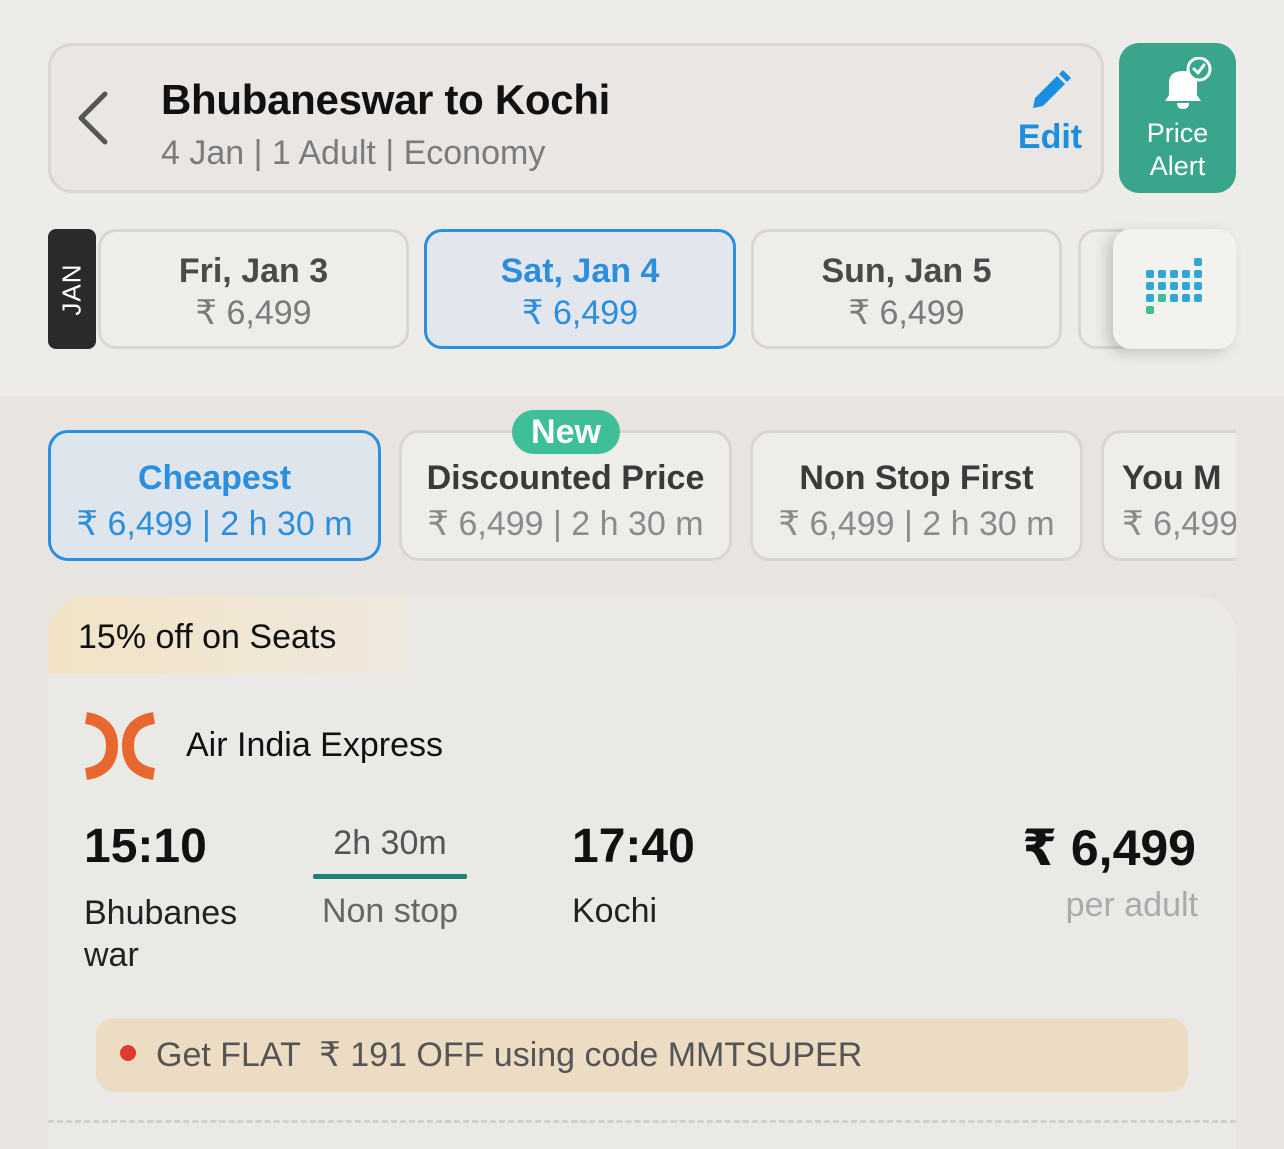 The width and height of the screenshot is (1284, 1149). What do you see at coordinates (207, 637) in the screenshot?
I see `offer-text: 15% off on Seats` at bounding box center [207, 637].